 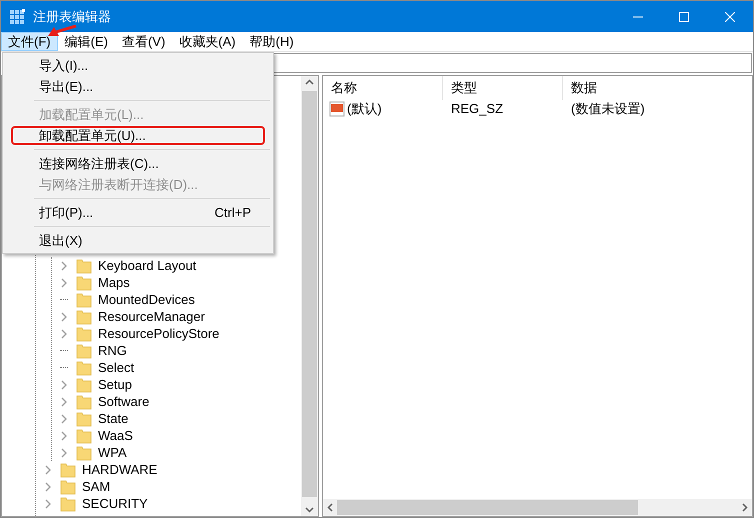 I want to click on tree-item: ResourceManager, so click(x=151, y=317).